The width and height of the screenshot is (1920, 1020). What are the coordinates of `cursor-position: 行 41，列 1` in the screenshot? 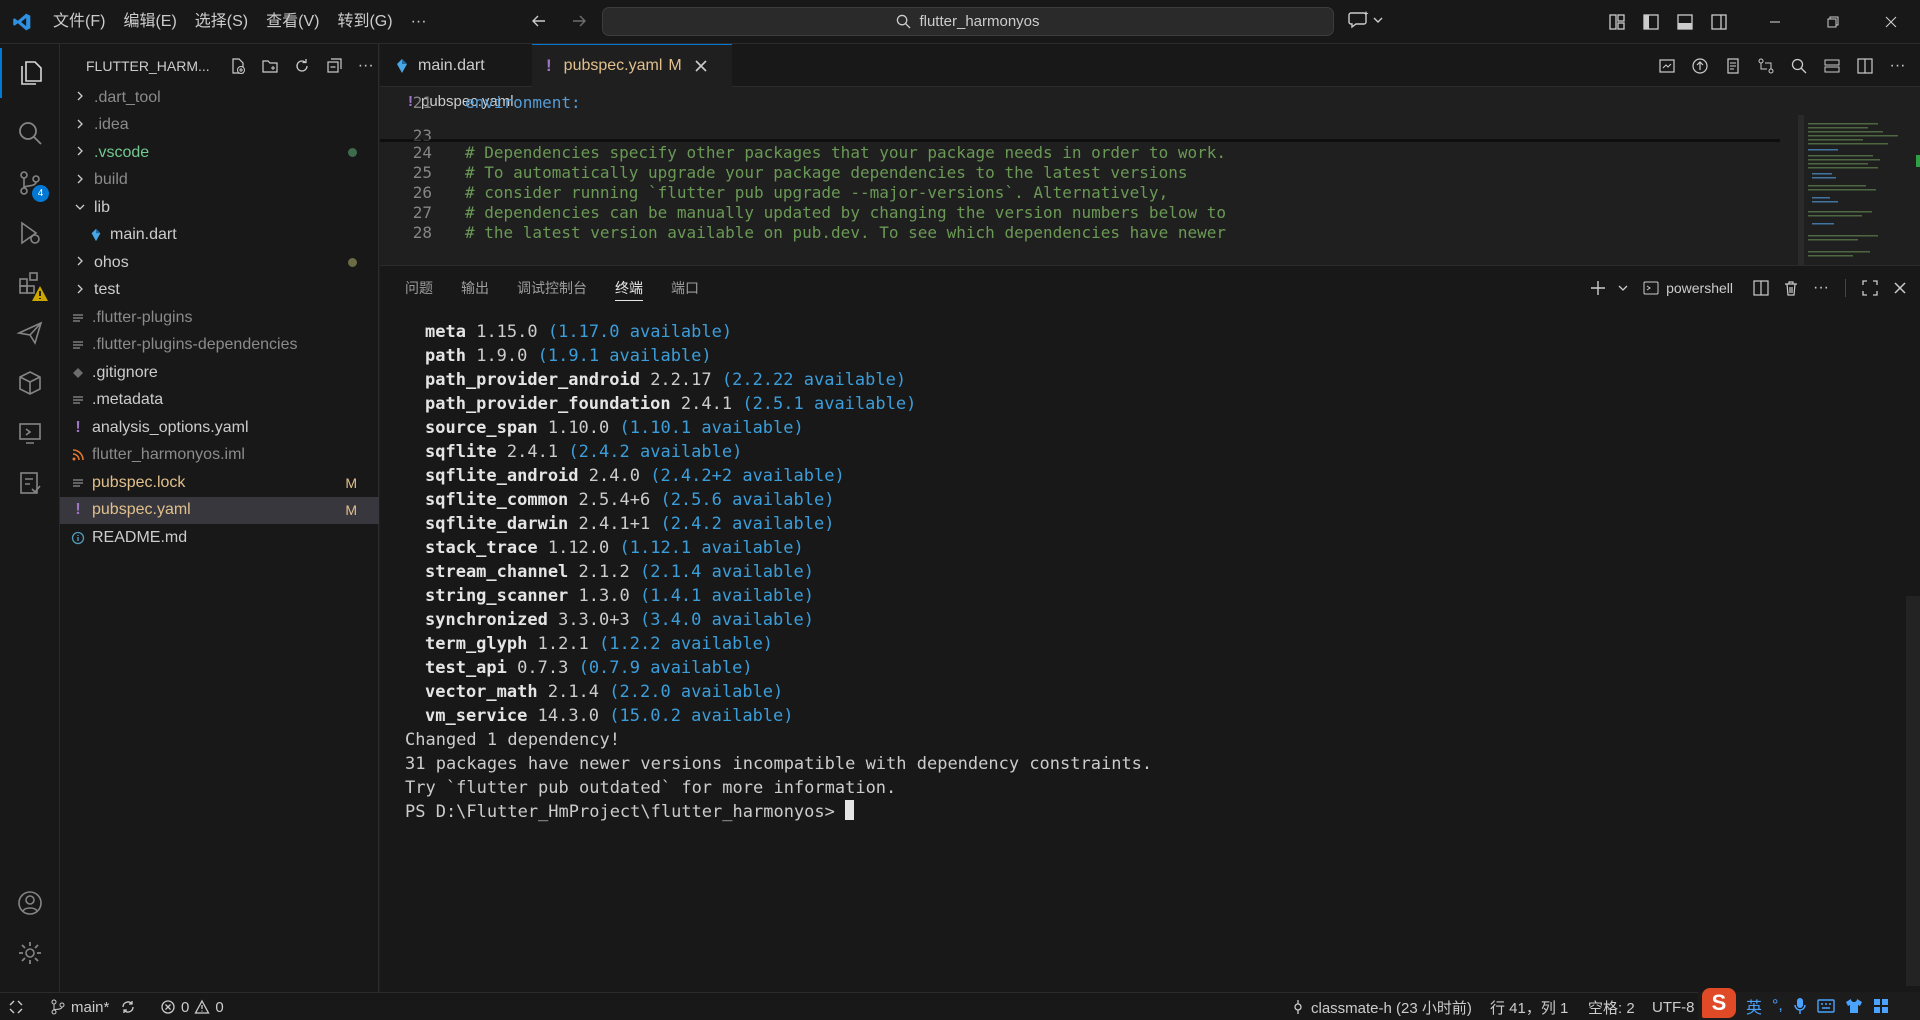 It's located at (1529, 1006).